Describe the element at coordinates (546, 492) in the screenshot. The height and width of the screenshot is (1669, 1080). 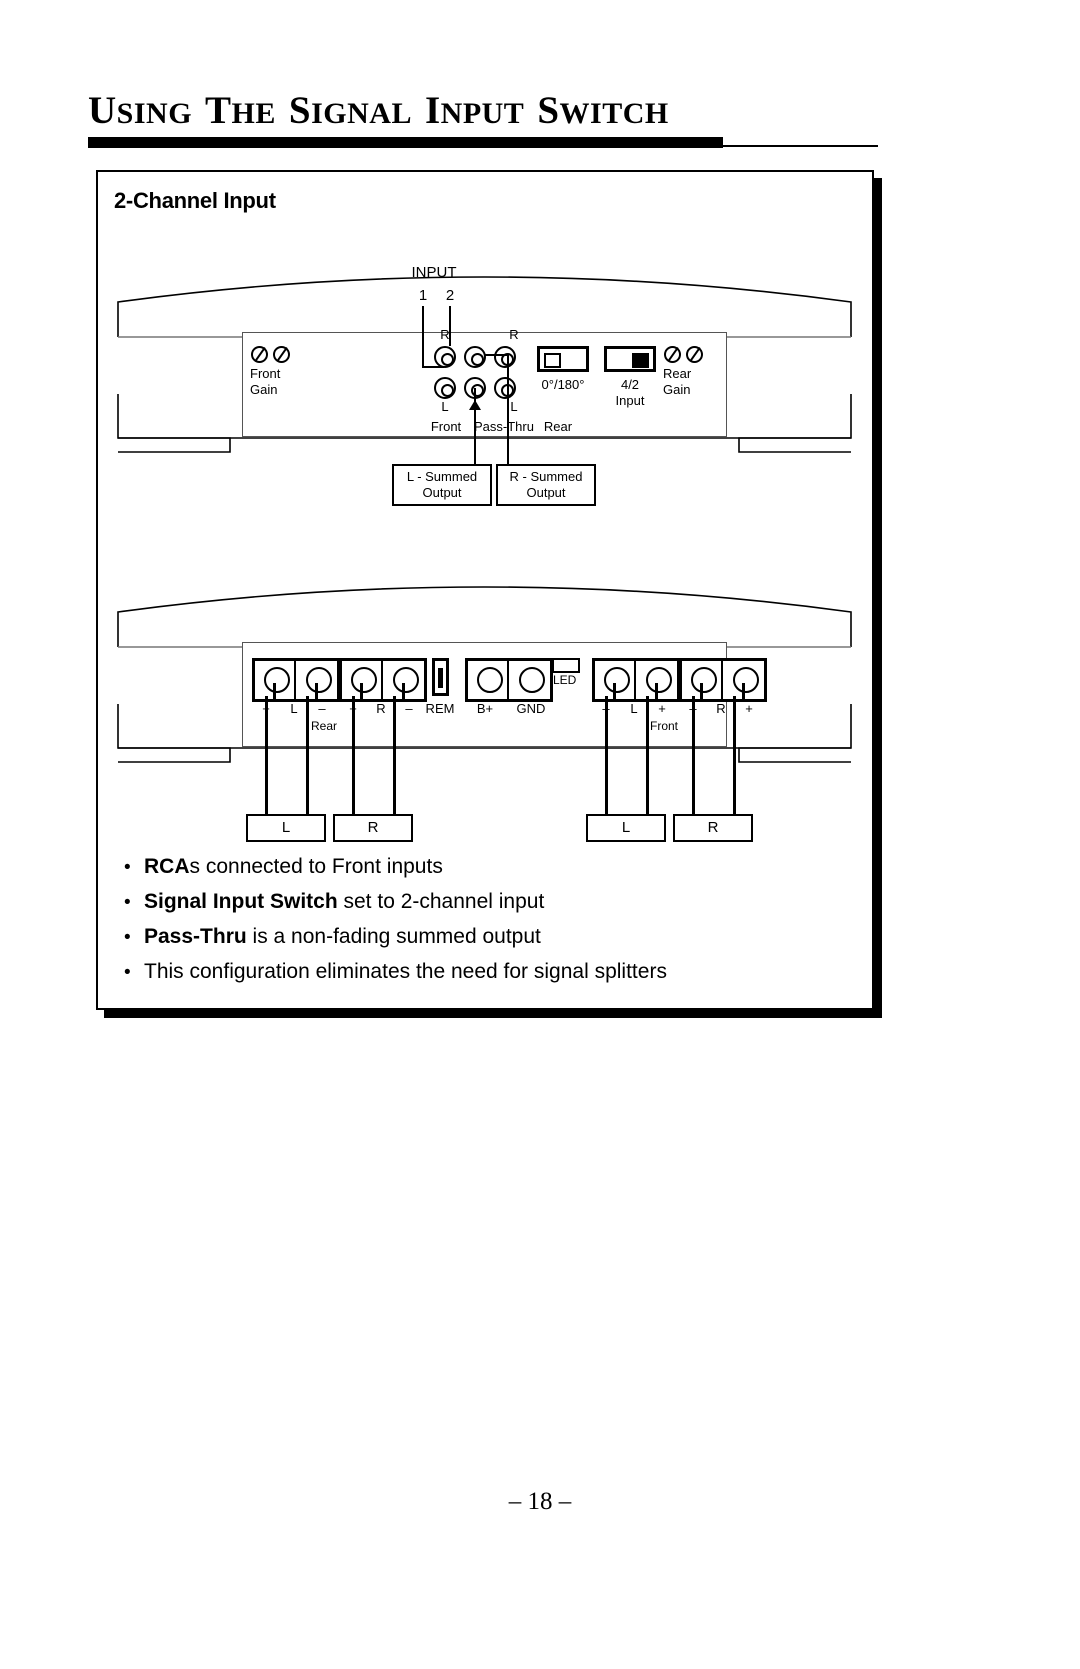
I see `summed-output-right-line2: Output` at that location.